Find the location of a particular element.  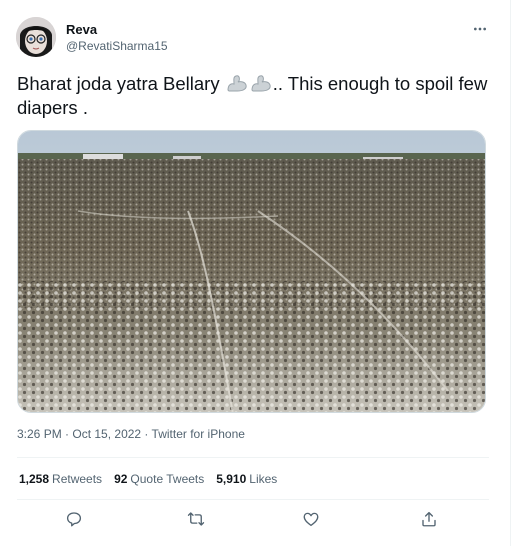

likes-label: Likes is located at coordinates (263, 479).